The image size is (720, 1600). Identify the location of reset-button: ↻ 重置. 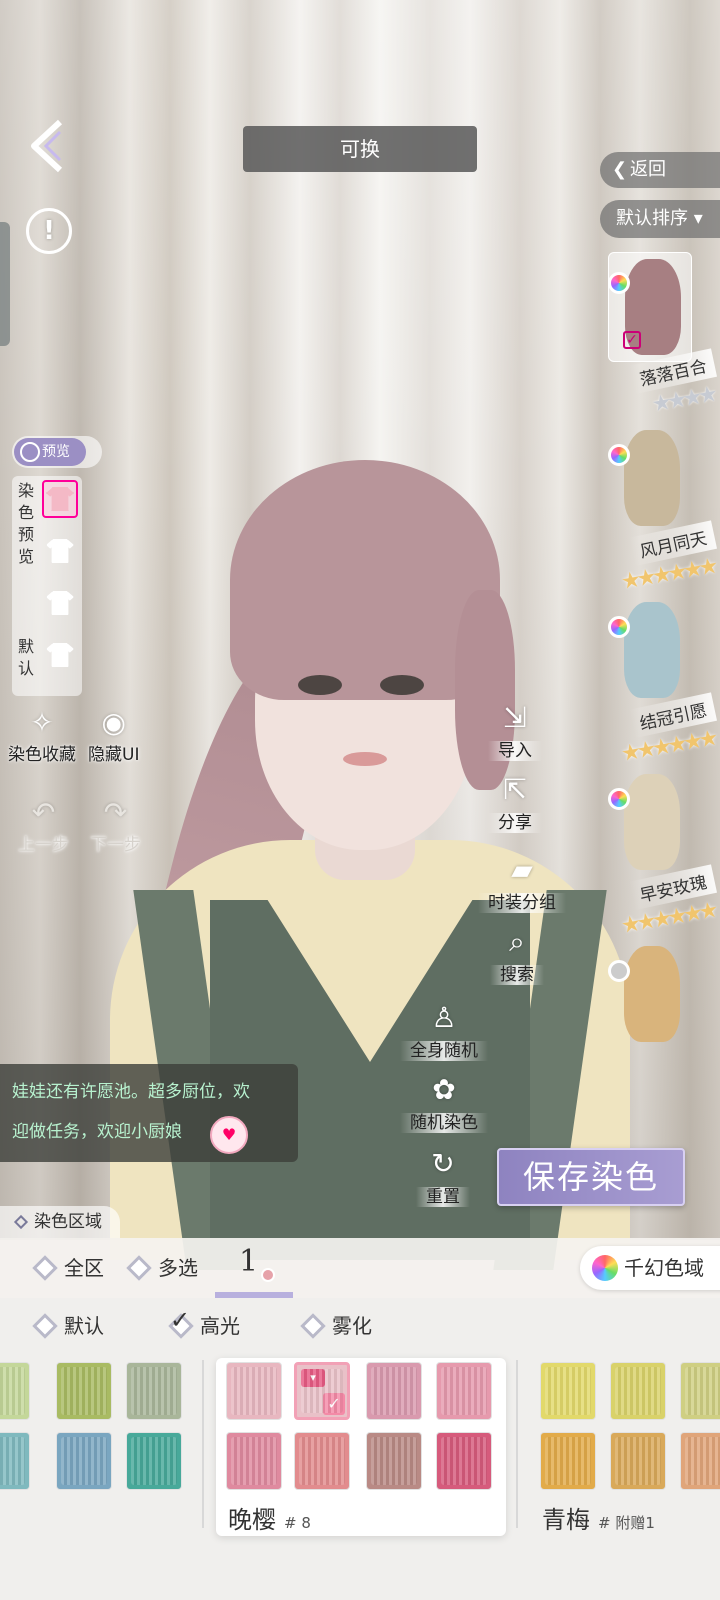
(443, 1176).